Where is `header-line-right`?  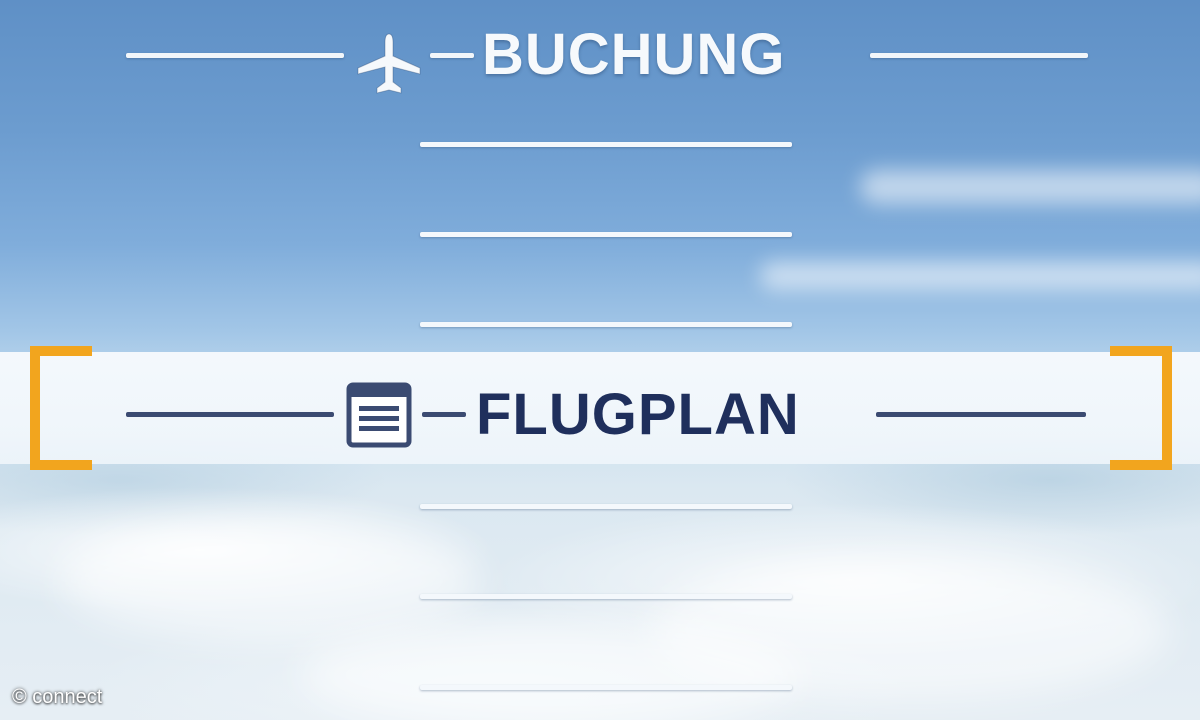 header-line-right is located at coordinates (979, 55).